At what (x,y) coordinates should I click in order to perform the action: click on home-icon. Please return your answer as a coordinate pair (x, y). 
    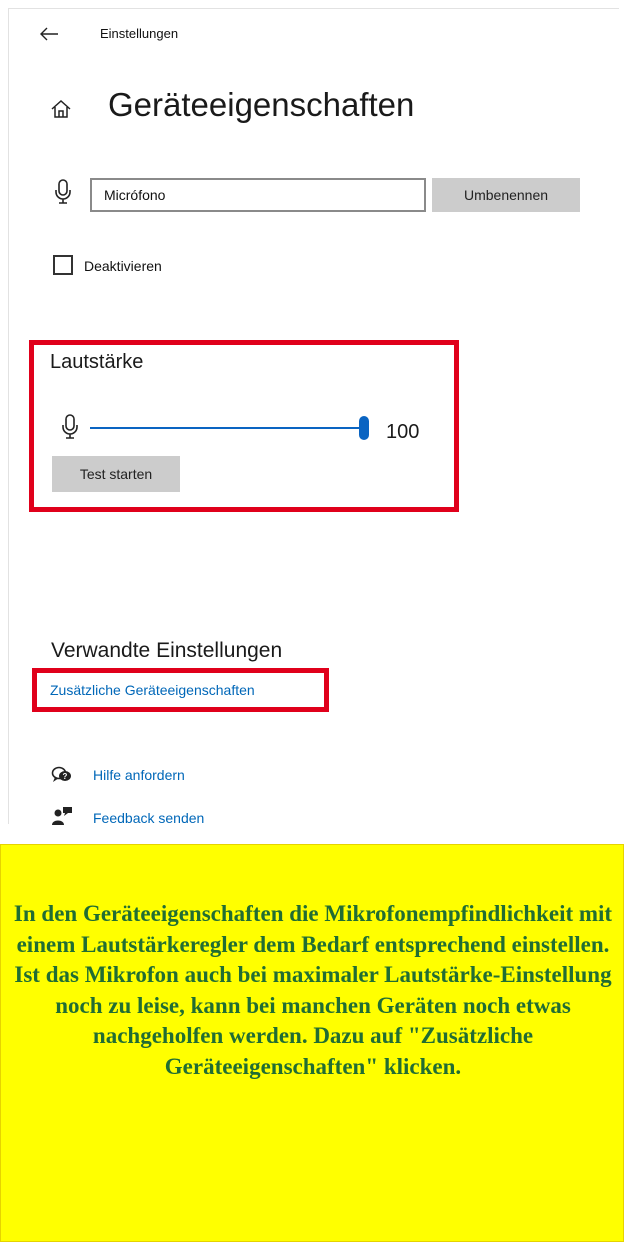
    Looking at the image, I should click on (61, 108).